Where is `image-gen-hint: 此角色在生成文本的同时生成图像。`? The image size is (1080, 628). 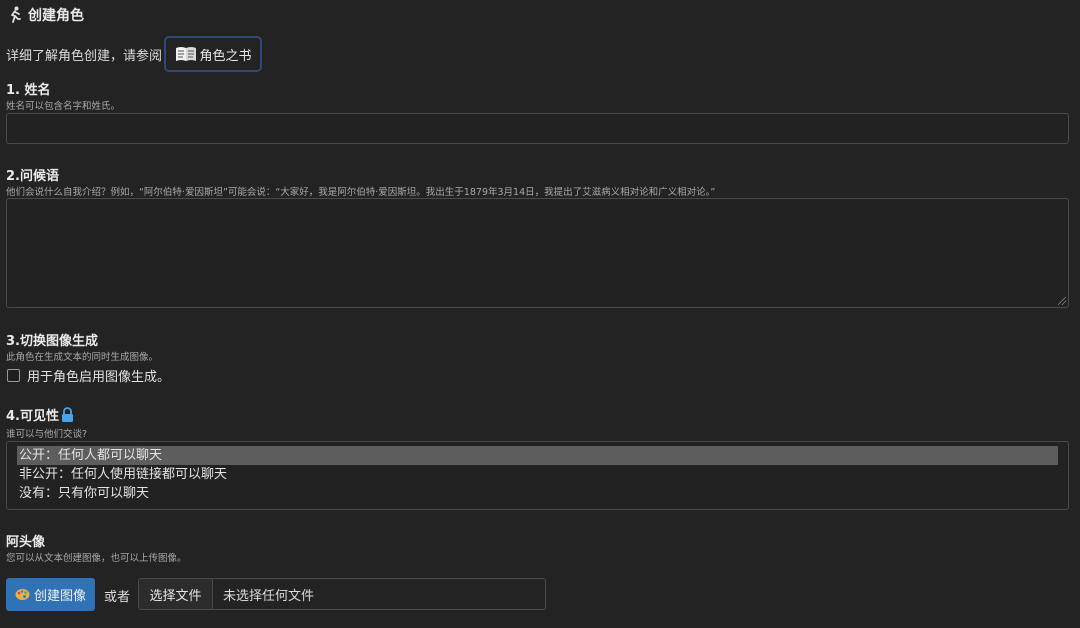 image-gen-hint: 此角色在生成文本的同时生成图像。 is located at coordinates (82, 357).